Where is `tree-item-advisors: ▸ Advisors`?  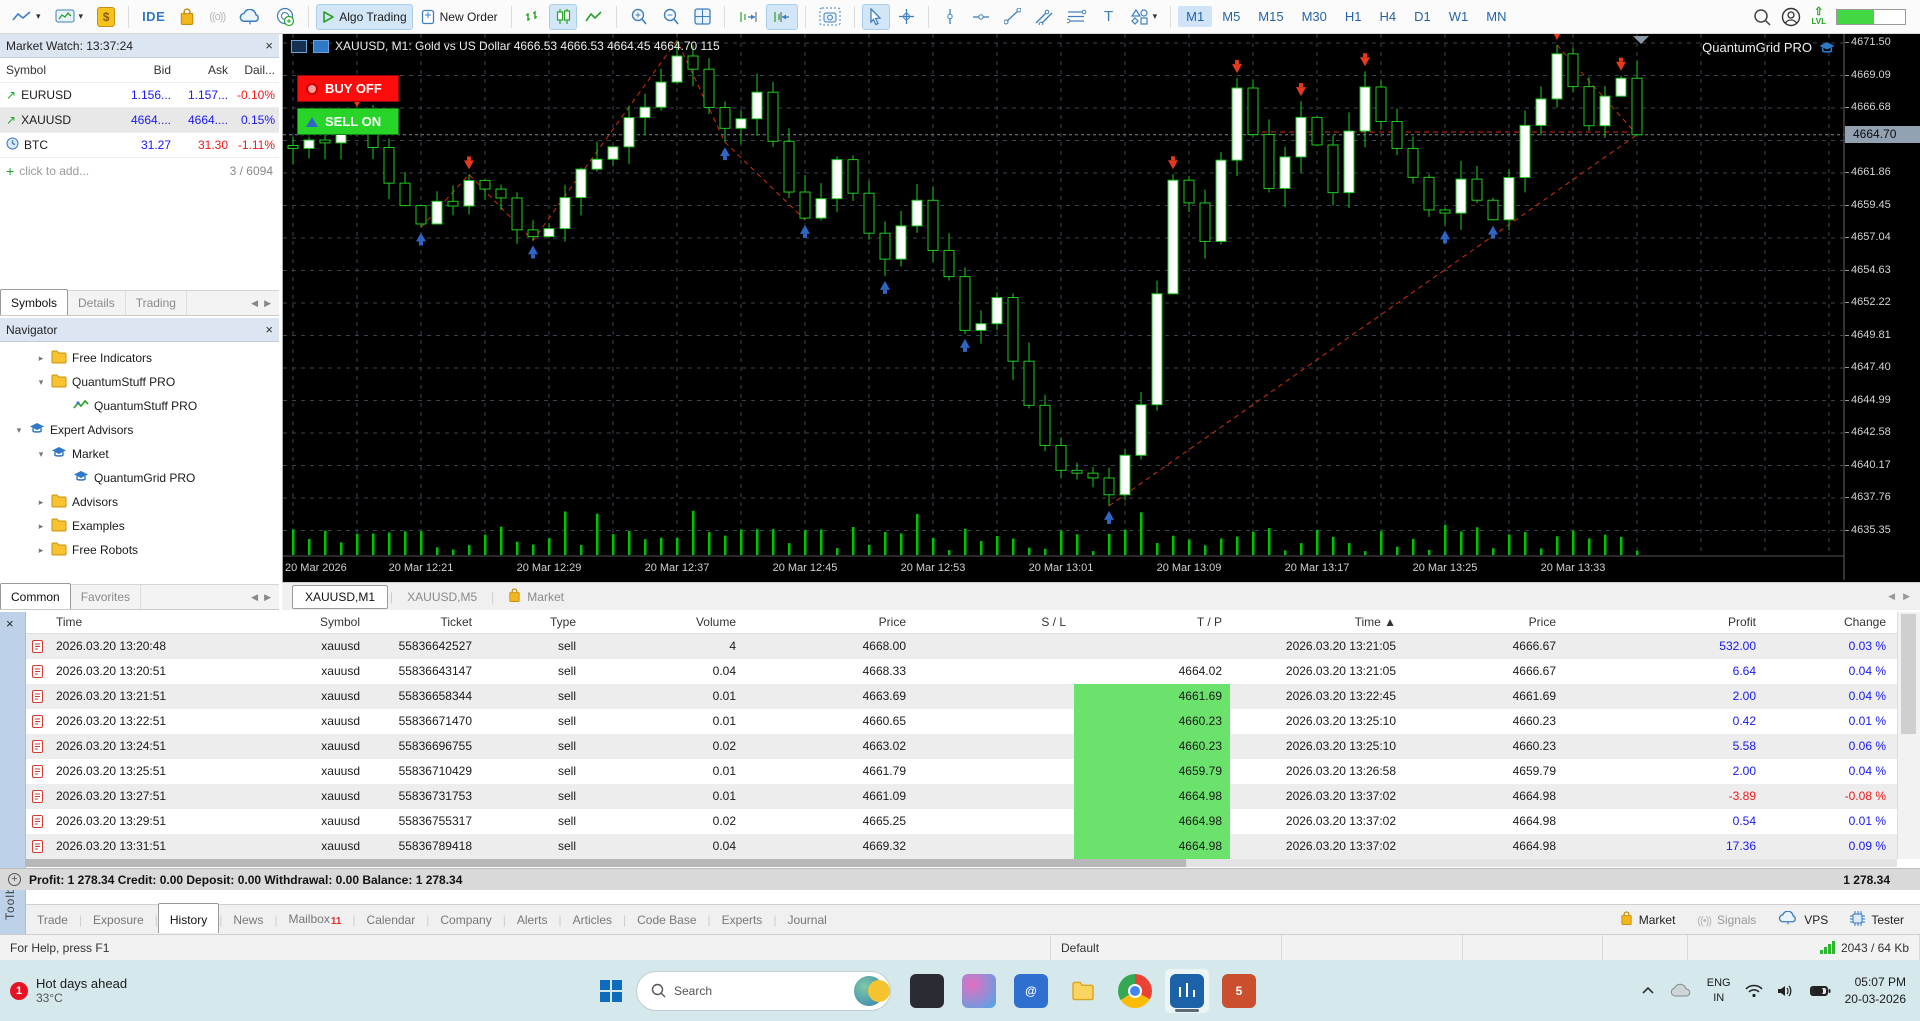
tree-item-advisors: ▸ Advisors is located at coordinates (139, 502).